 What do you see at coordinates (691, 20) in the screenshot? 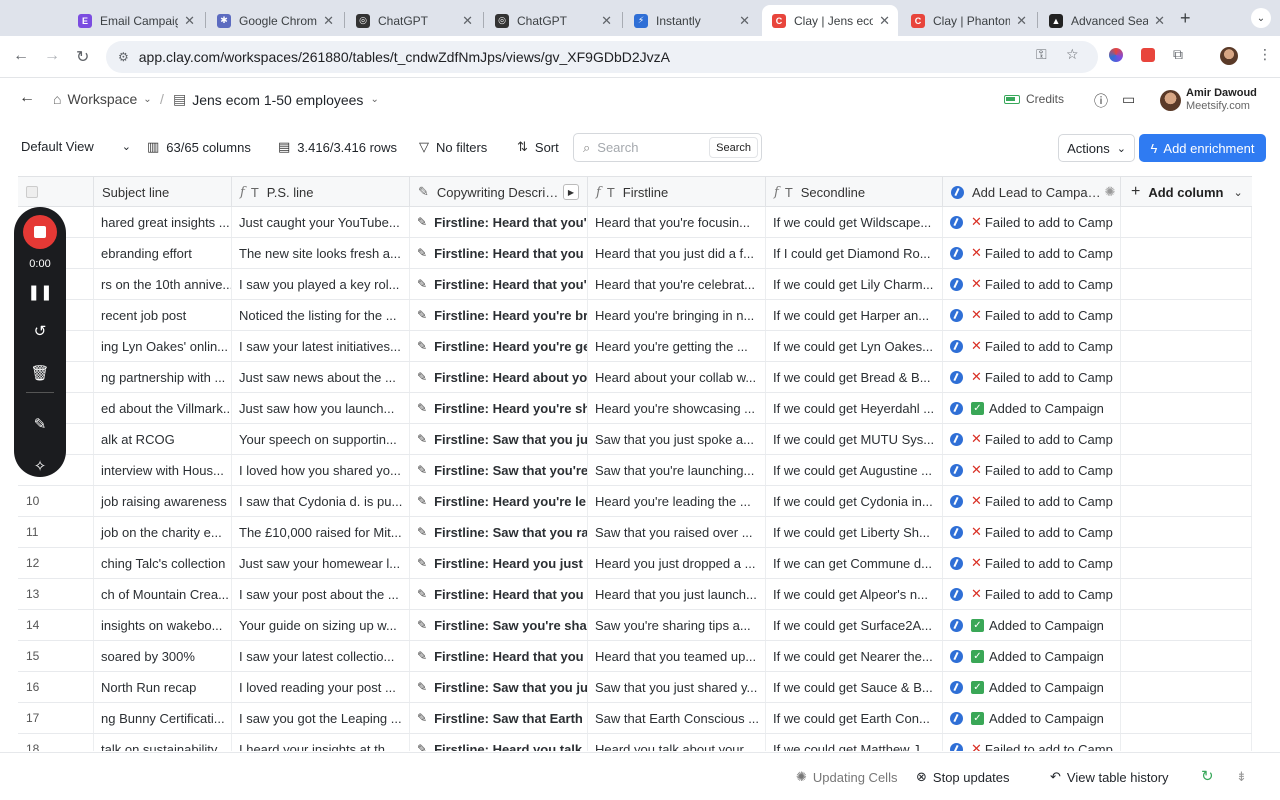
I see `browser-tab: ⚡ Instantly ✕` at bounding box center [691, 20].